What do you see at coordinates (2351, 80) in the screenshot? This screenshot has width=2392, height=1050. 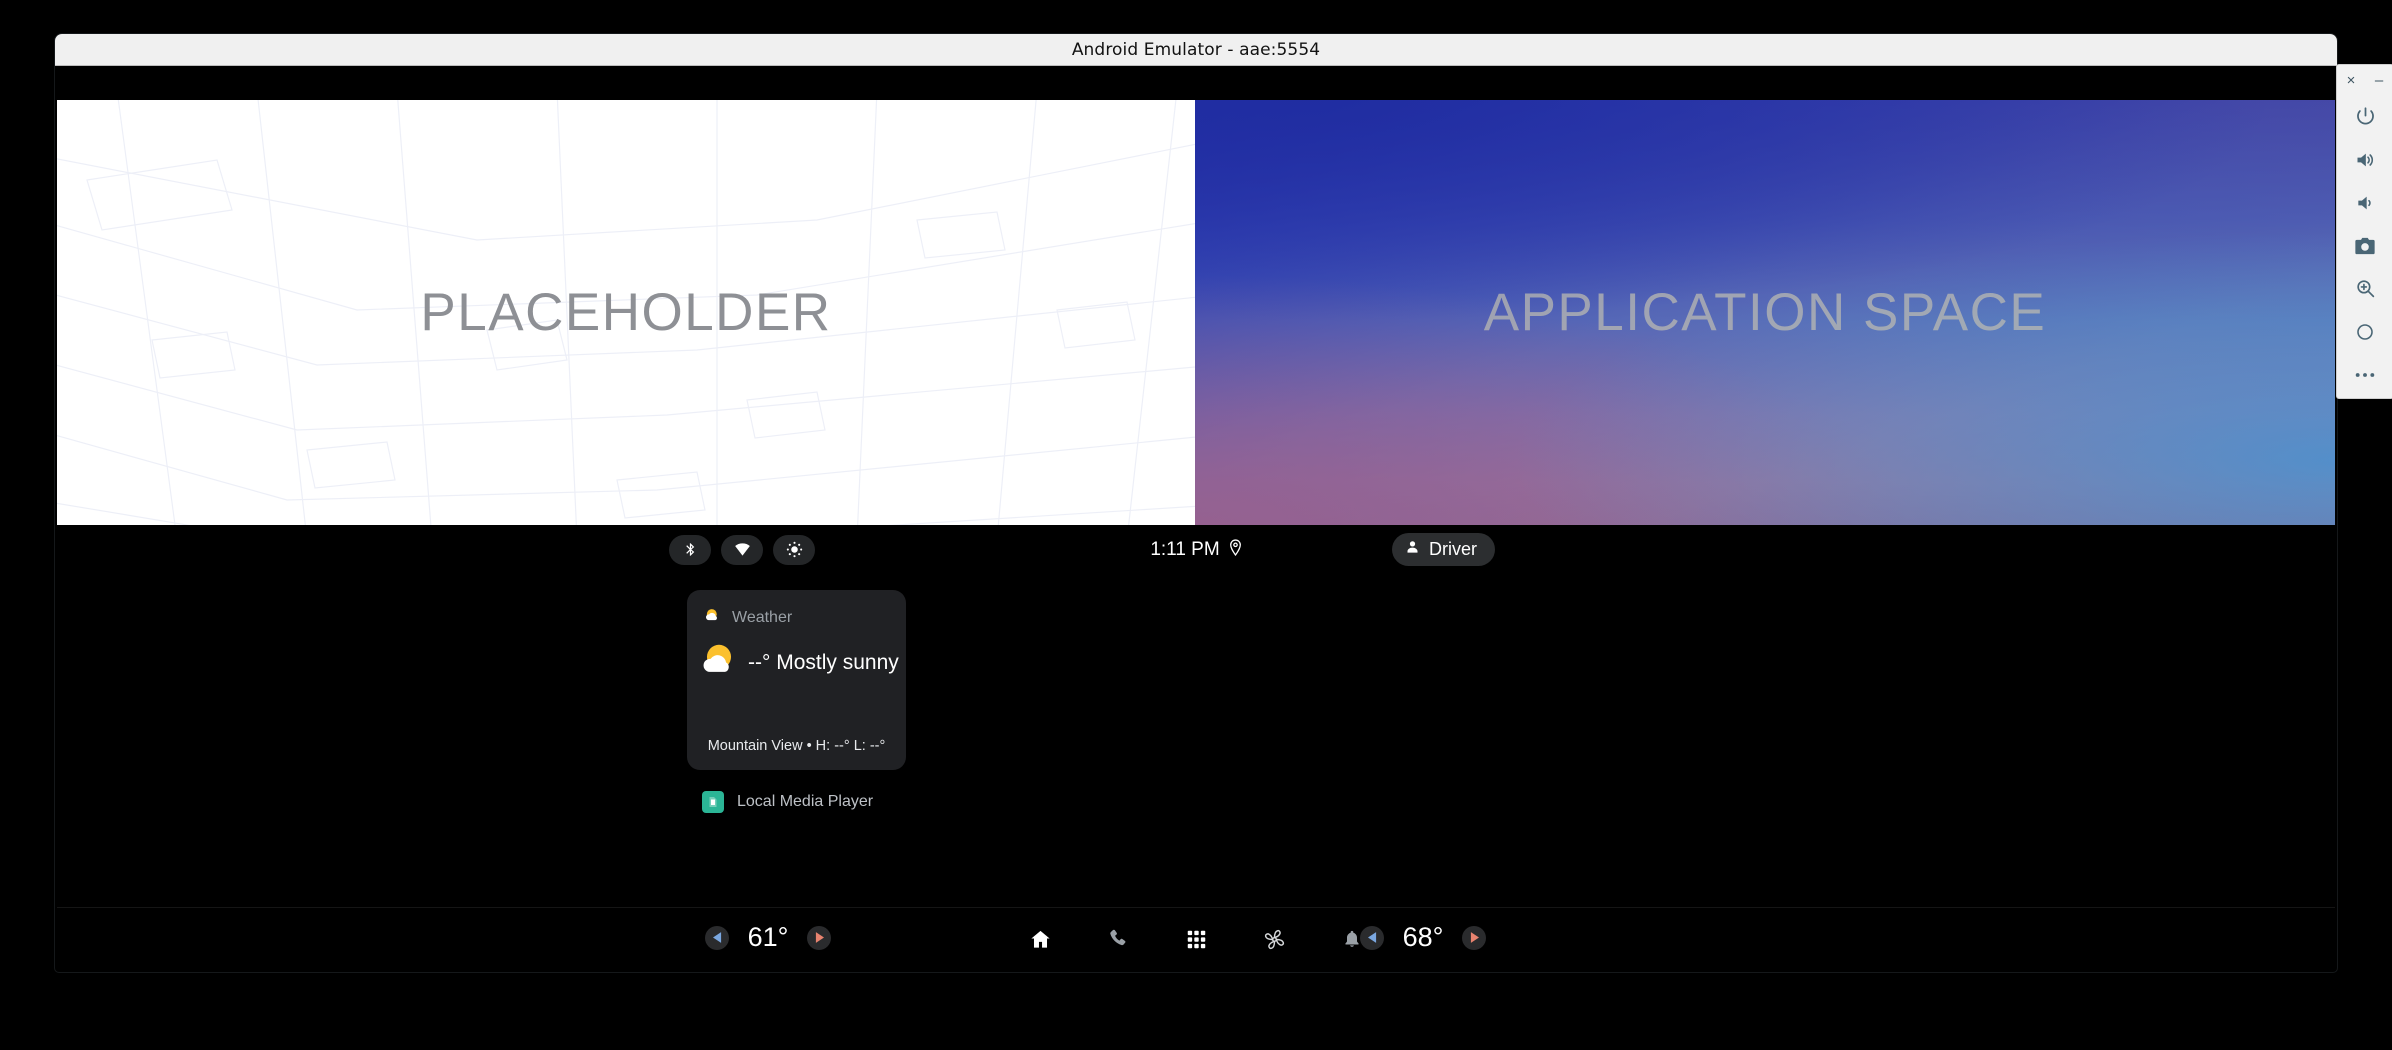 I see `close-icon: ×` at bounding box center [2351, 80].